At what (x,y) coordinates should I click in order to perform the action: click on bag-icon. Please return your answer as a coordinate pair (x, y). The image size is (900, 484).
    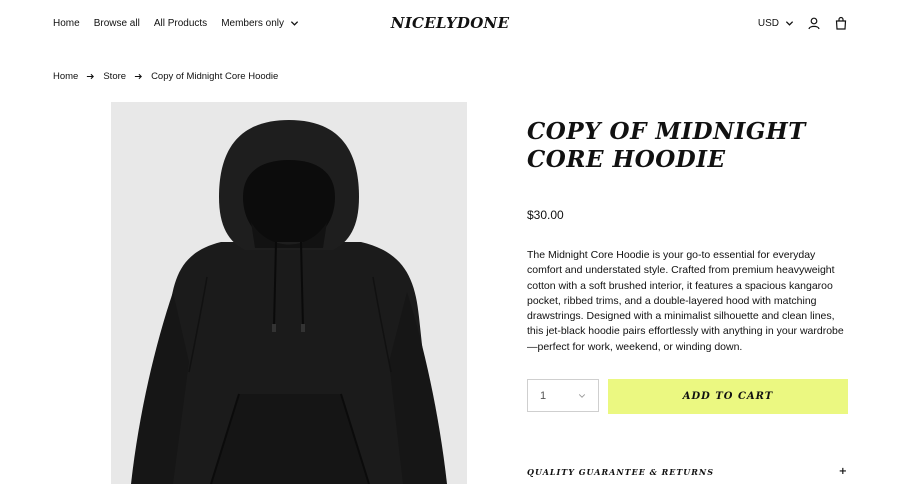
    Looking at the image, I should click on (841, 23).